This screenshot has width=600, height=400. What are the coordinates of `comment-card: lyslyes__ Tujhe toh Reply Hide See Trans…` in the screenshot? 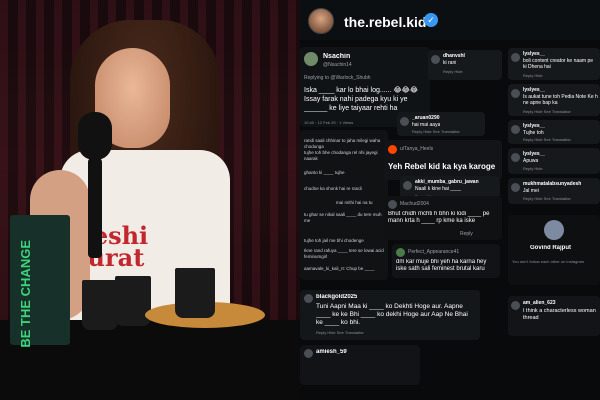 It's located at (554, 132).